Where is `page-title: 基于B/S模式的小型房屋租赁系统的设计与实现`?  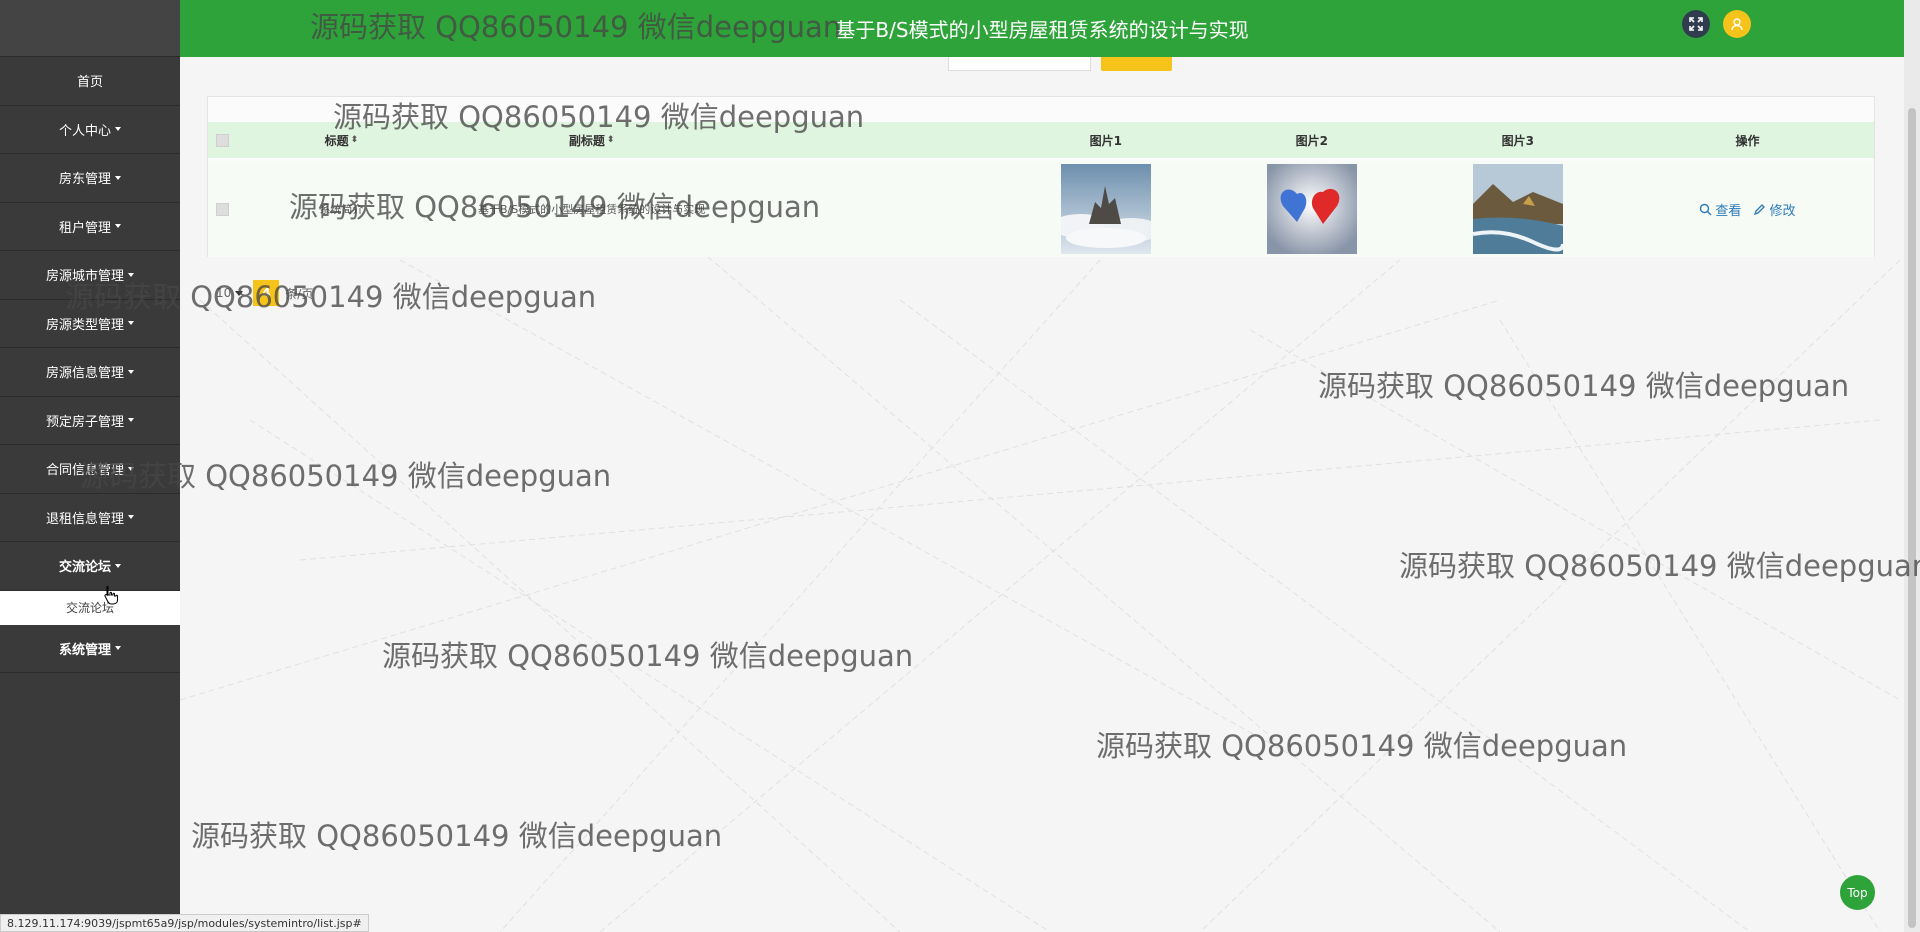 page-title: 基于B/S模式的小型房屋租赁系统的设计与实现 is located at coordinates (1042, 30).